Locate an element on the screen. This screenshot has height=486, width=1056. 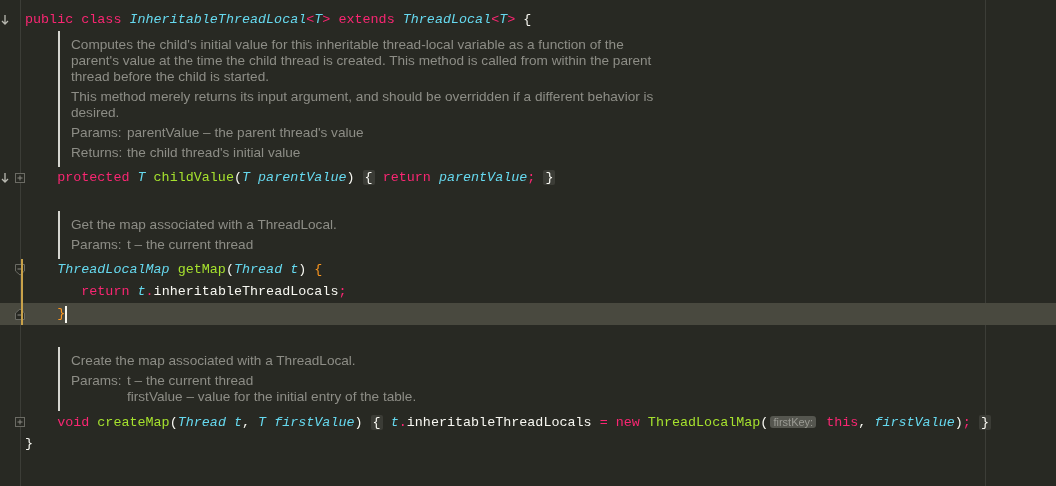
doc-text: firstValue – value for the initial entry of the table. is located at coordinates (272, 397).